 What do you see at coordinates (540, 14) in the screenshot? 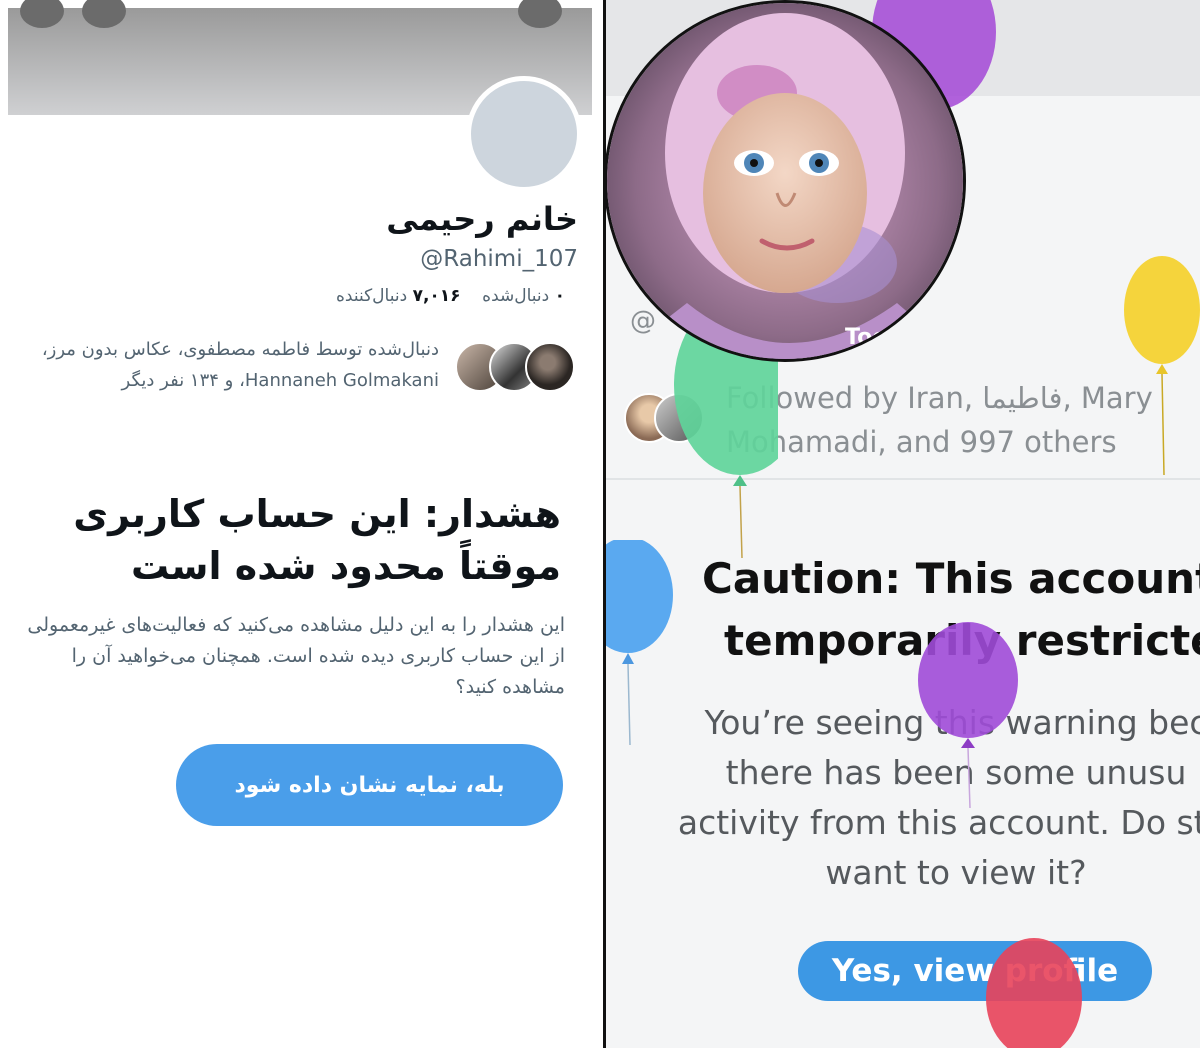
I see `more-options-button` at bounding box center [540, 14].